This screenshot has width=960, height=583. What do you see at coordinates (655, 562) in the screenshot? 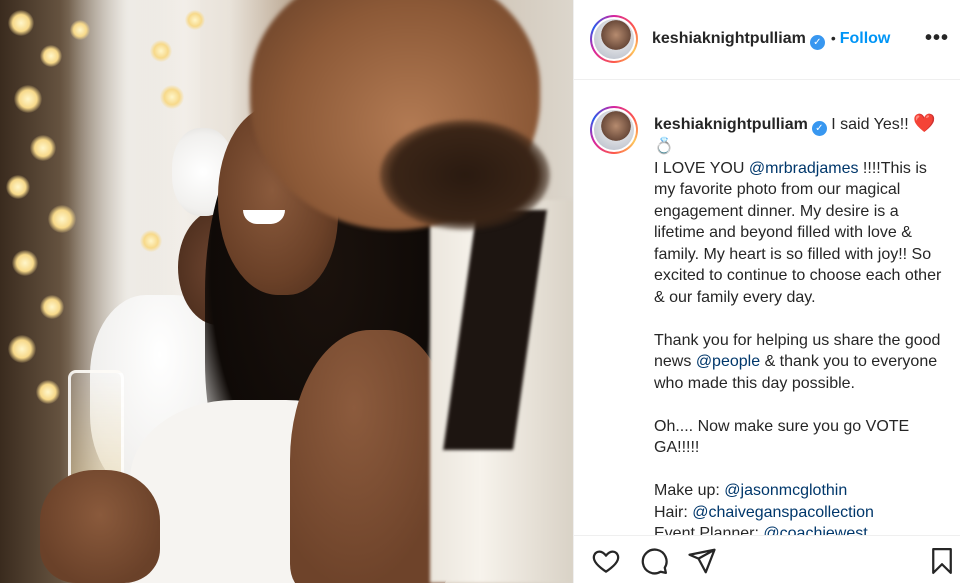
I see `comment-icon` at bounding box center [655, 562].